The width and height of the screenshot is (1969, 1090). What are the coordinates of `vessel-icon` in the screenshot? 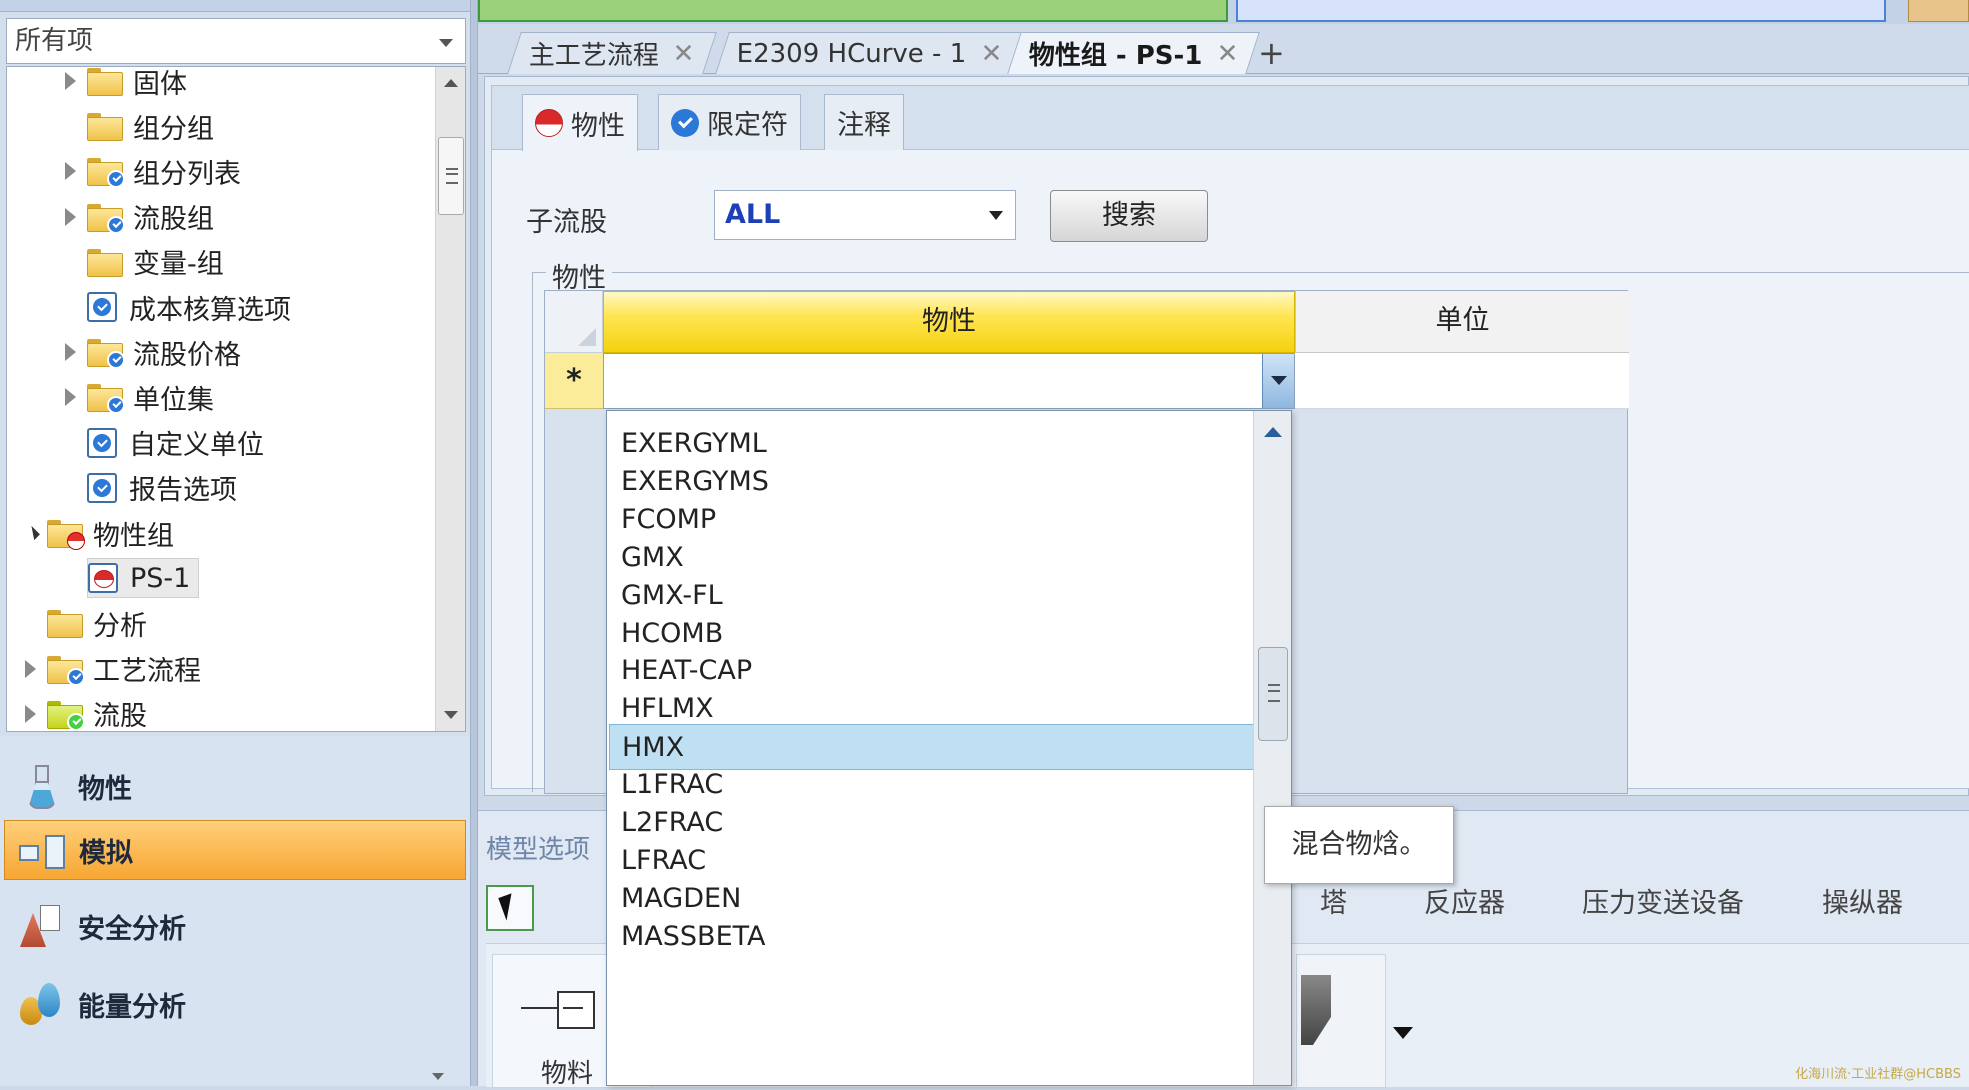 It's located at (1316, 1010).